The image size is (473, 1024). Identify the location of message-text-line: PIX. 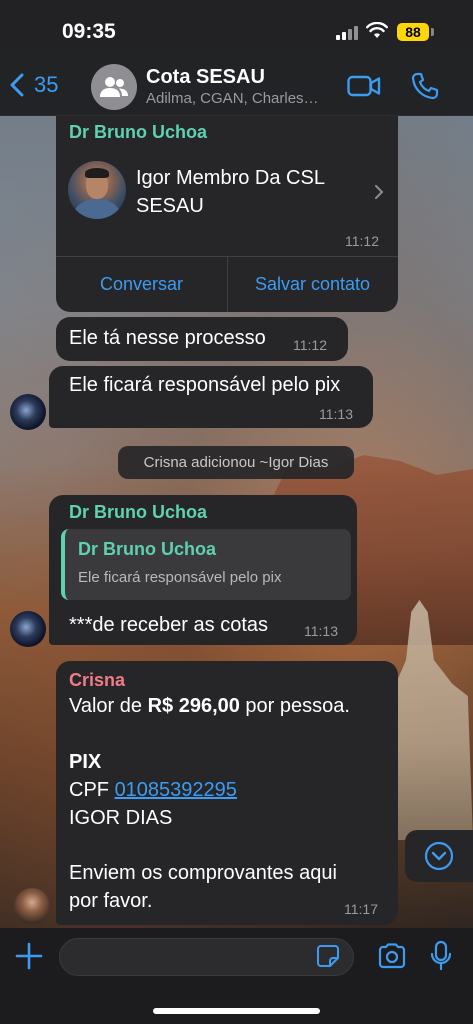
(85, 762).